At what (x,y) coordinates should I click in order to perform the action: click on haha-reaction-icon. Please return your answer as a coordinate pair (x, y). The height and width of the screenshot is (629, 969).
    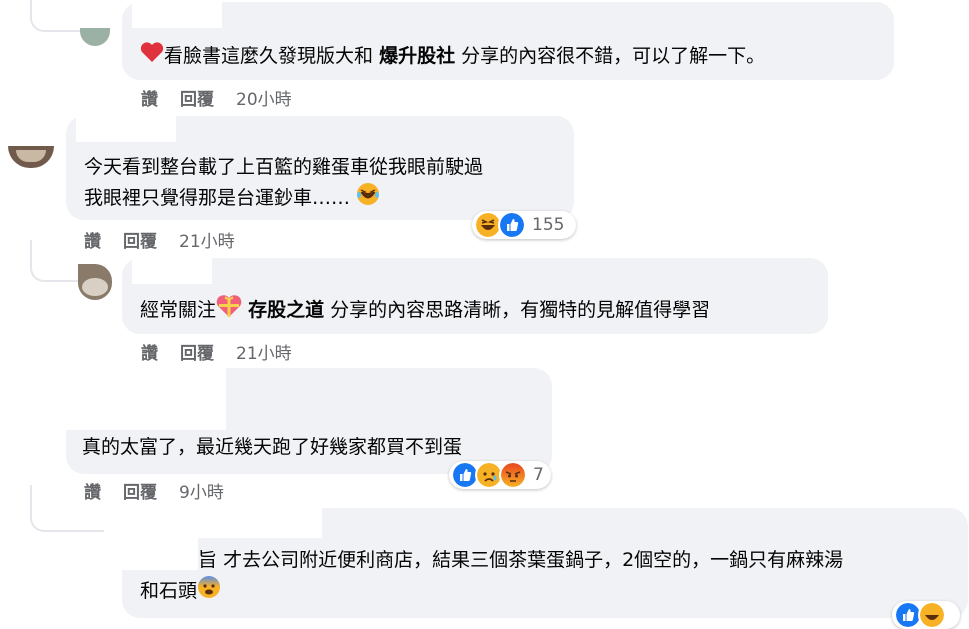
    Looking at the image, I should click on (932, 615).